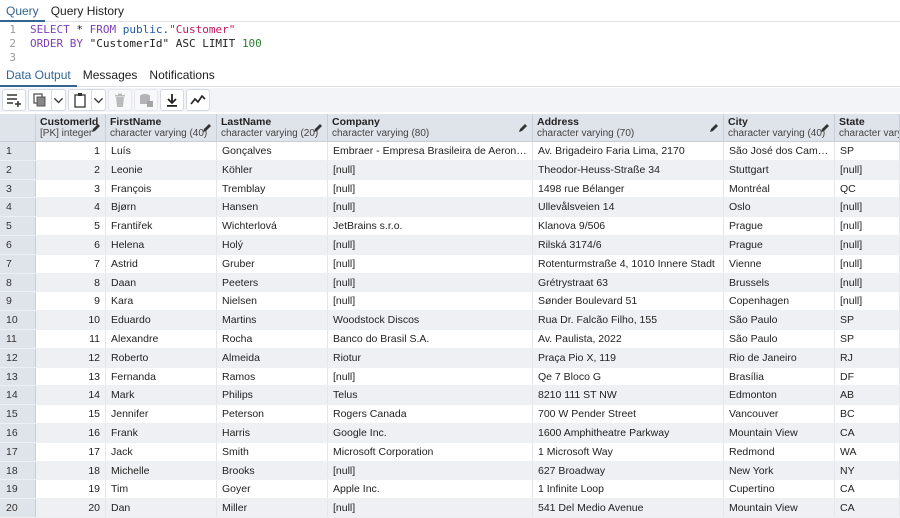 This screenshot has width=900, height=518. What do you see at coordinates (430, 320) in the screenshot?
I see `company-cell: Woodstock Discos` at bounding box center [430, 320].